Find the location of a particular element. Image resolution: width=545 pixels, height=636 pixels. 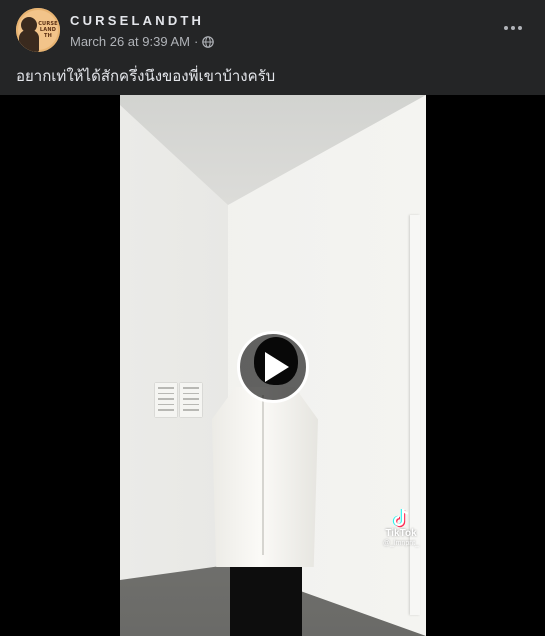

more-options-icon is located at coordinates (513, 28).